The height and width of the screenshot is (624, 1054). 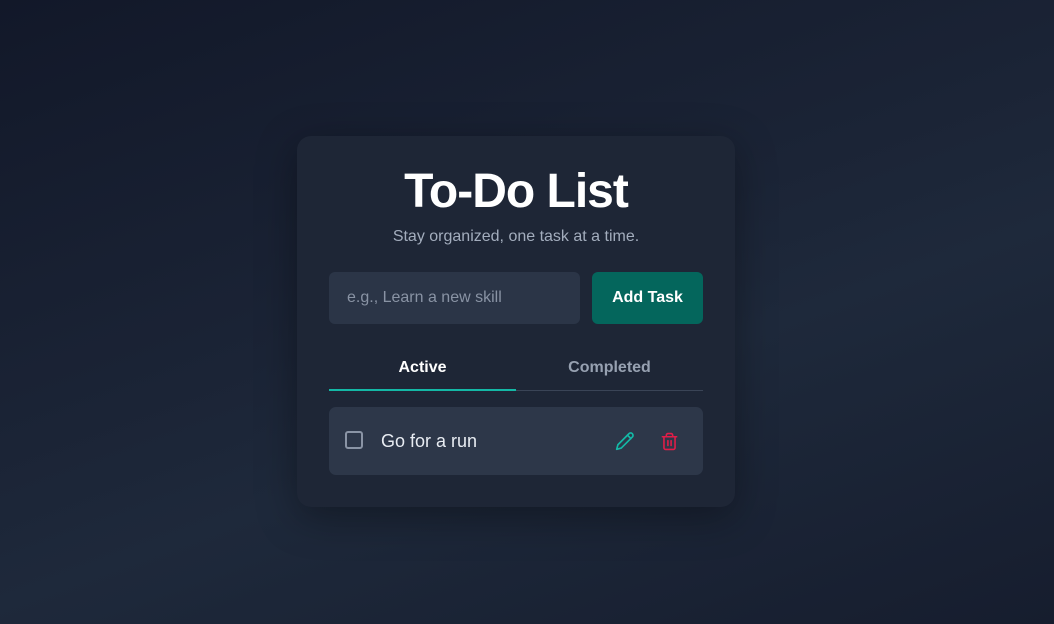 What do you see at coordinates (429, 441) in the screenshot?
I see `task-text: Go for a run` at bounding box center [429, 441].